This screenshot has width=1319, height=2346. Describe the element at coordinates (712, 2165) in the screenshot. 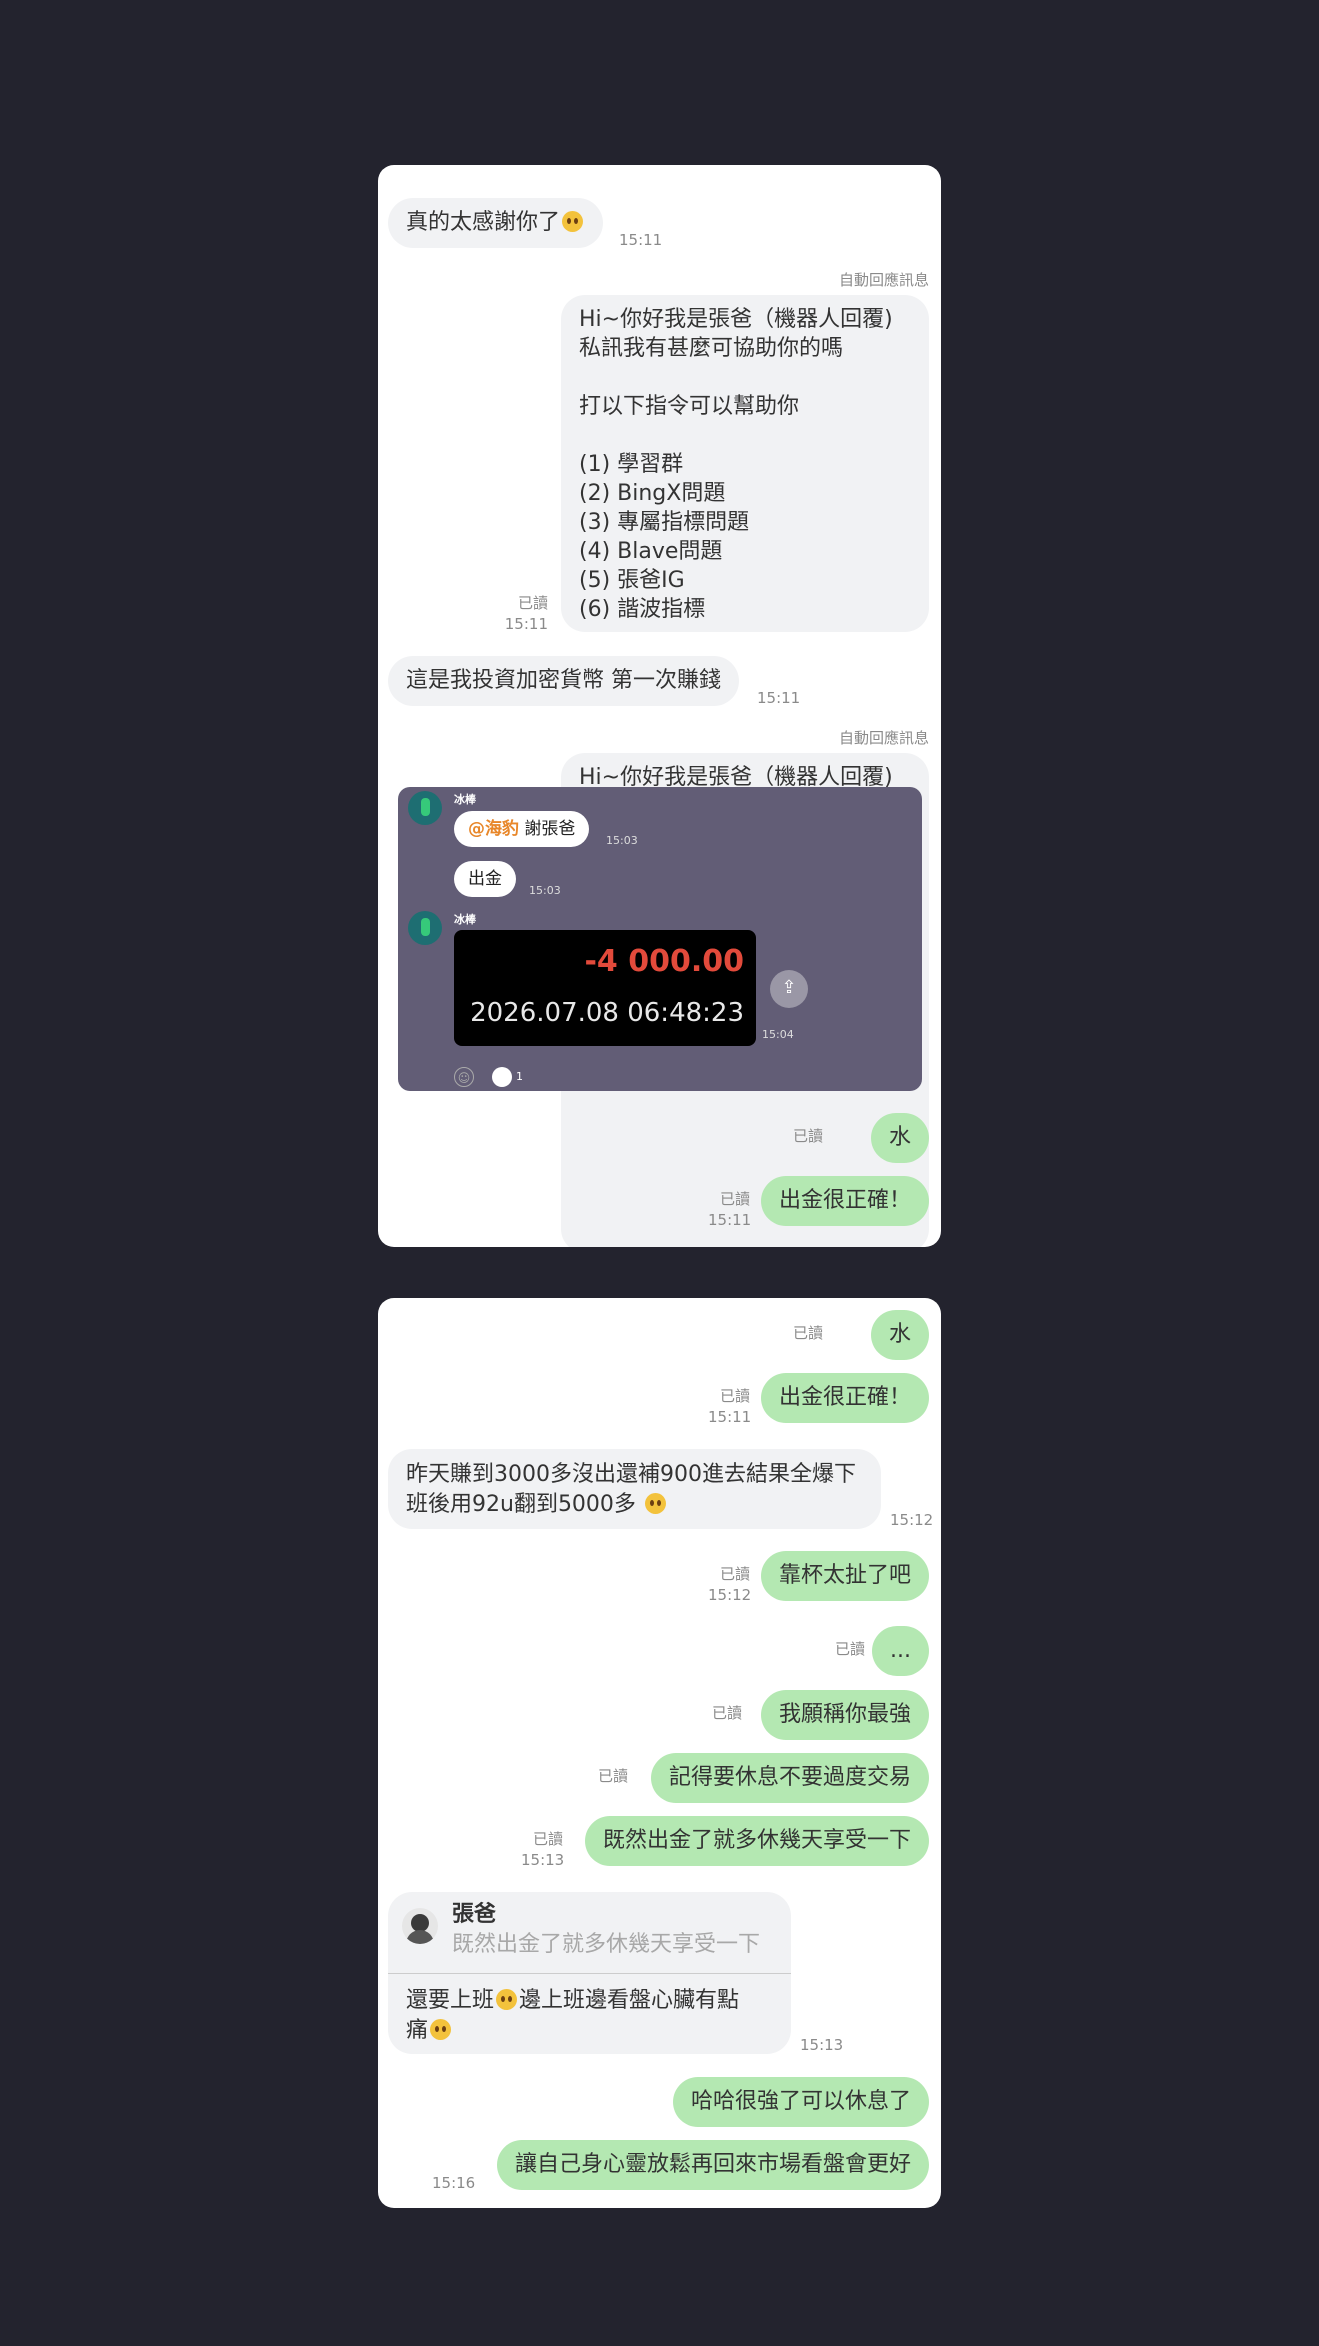

I see `outgoing-message: 讓自己身心靈放鬆再回來市場看盤會更好` at that location.